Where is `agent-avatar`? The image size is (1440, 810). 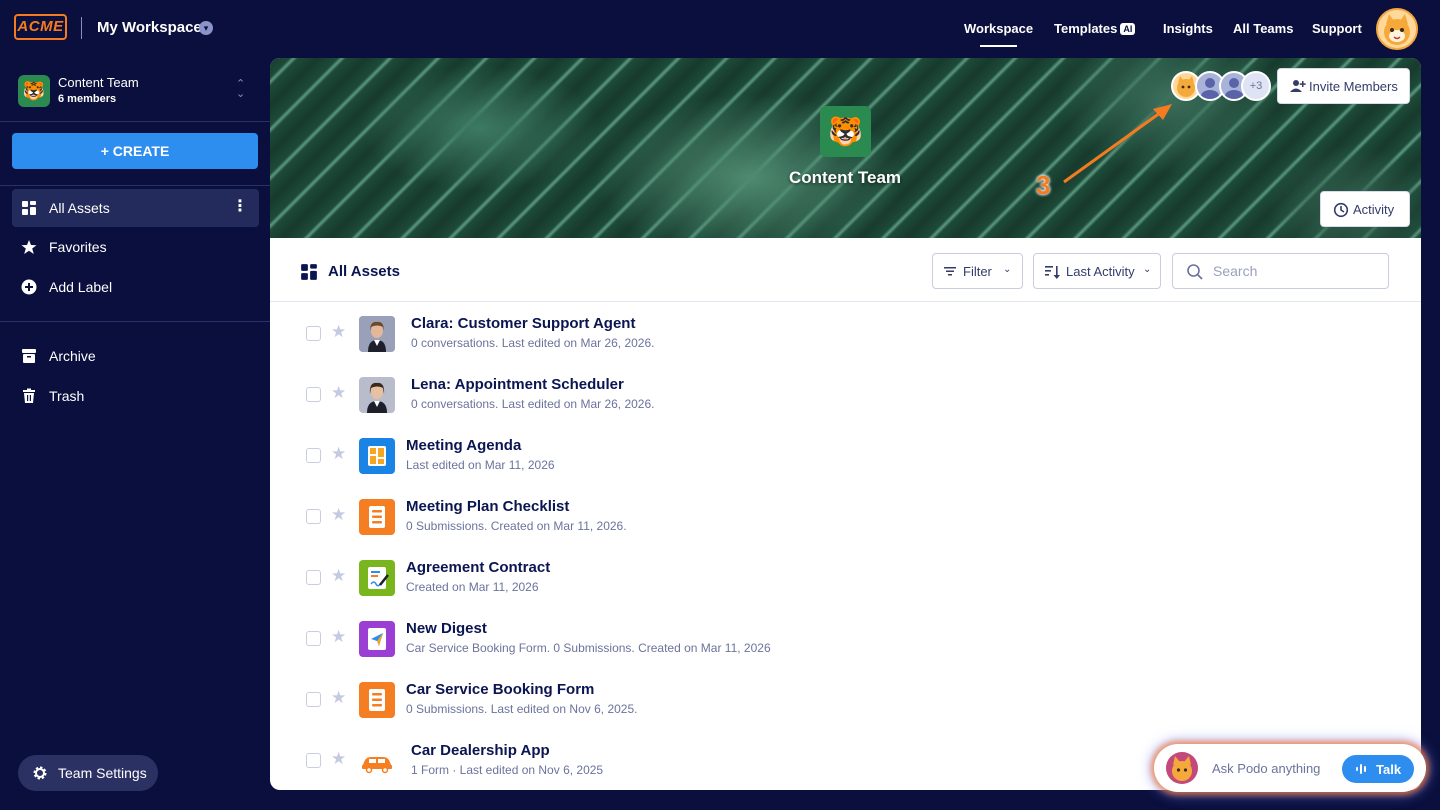 agent-avatar is located at coordinates (377, 334).